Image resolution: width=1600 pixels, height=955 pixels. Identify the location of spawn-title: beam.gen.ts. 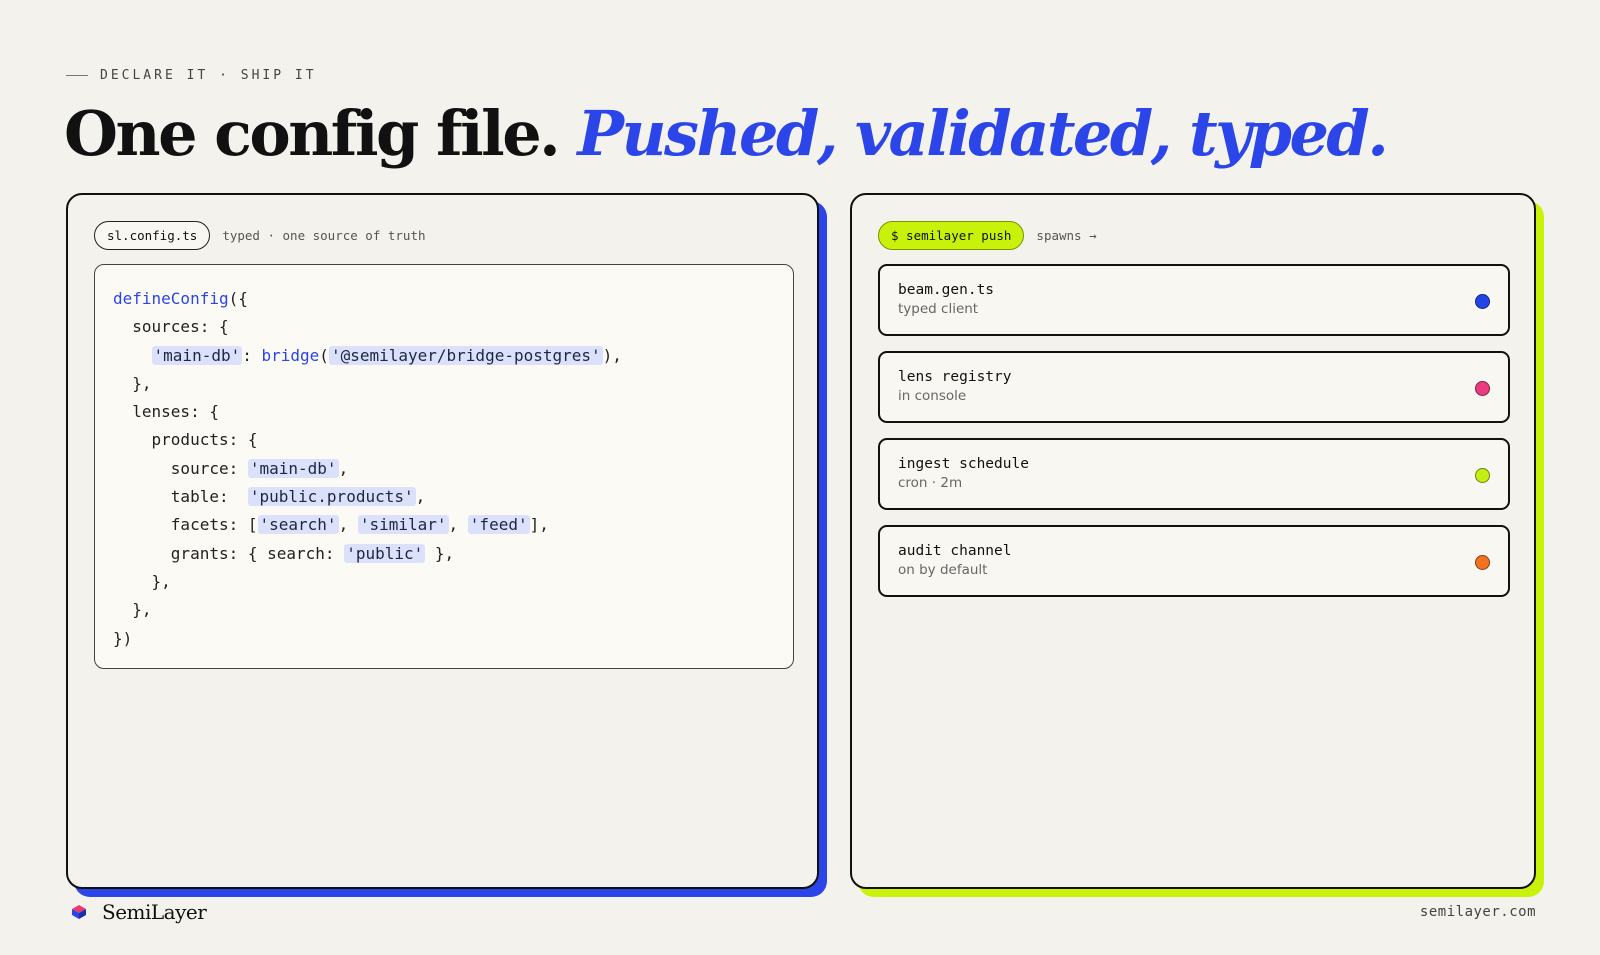
(946, 290).